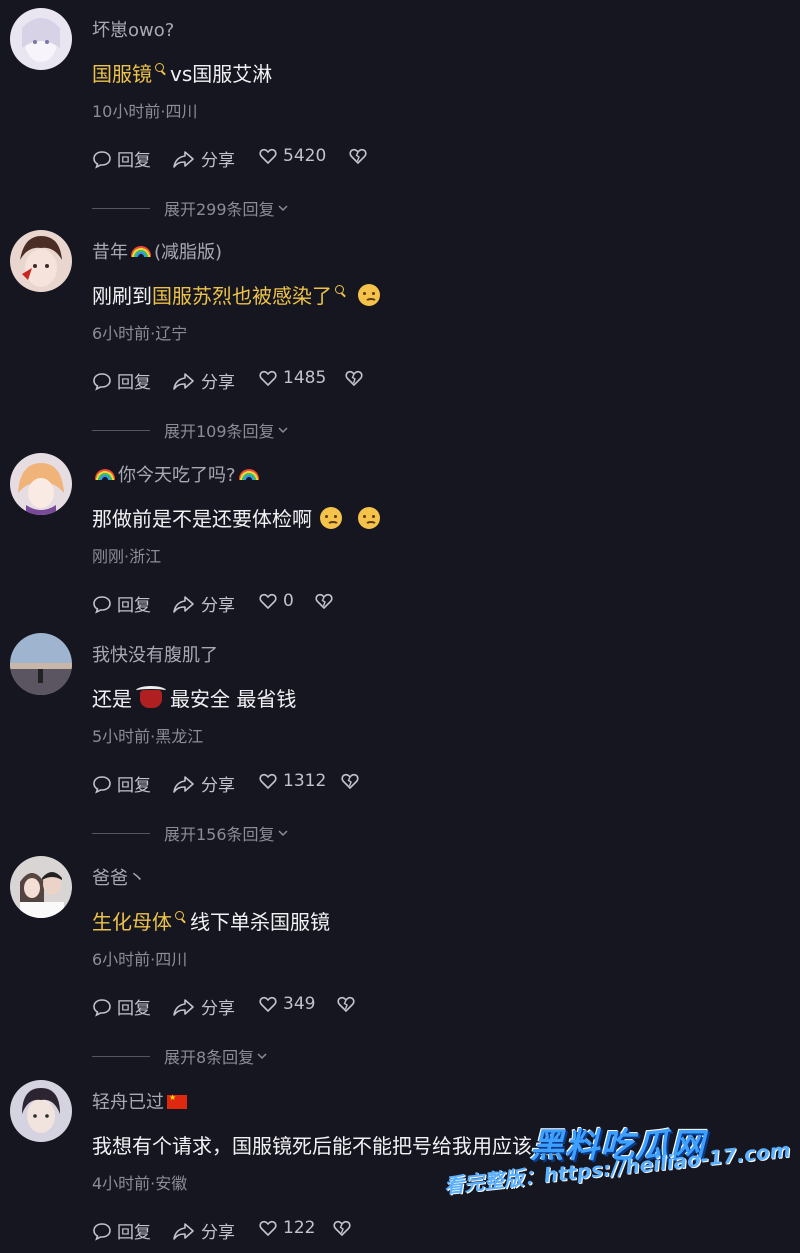 Image resolution: width=800 pixels, height=1253 pixels. Describe the element at coordinates (211, 922) in the screenshot. I see `comment-text: 生化母体 线下单杀国服镜` at that location.